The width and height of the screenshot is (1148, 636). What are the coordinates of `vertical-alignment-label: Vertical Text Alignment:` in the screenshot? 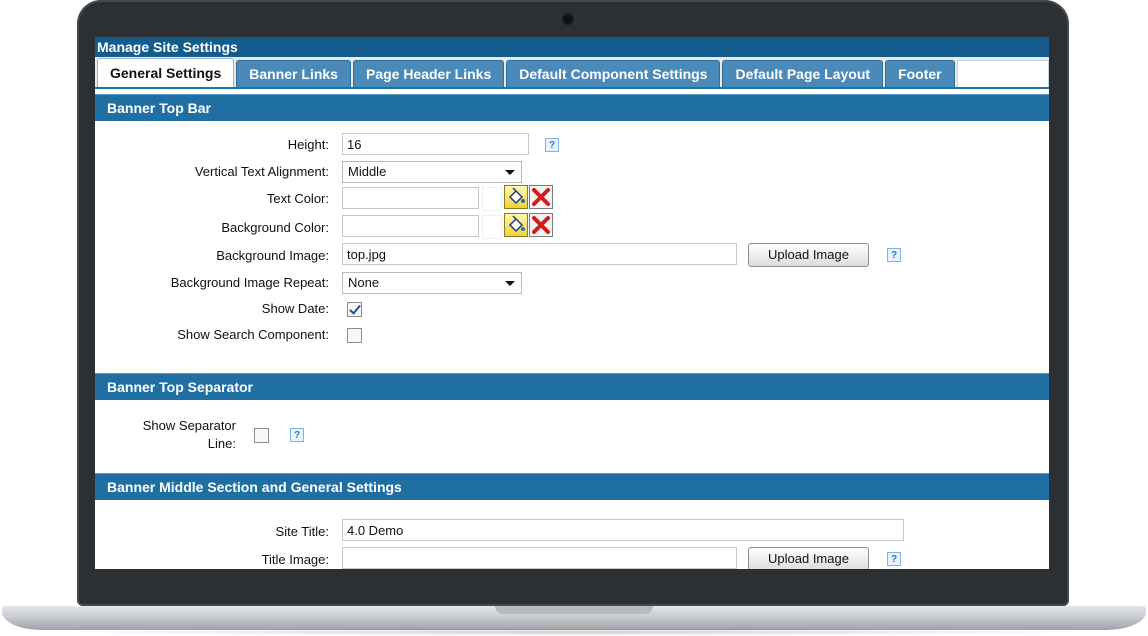 It's located at (261, 171).